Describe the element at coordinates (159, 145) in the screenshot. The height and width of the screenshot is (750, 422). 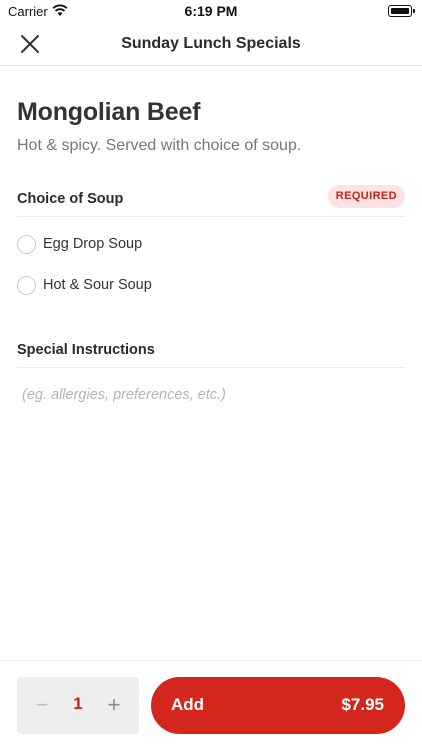
I see `item-description: Hot & spicy. Served with choice of soup.` at that location.